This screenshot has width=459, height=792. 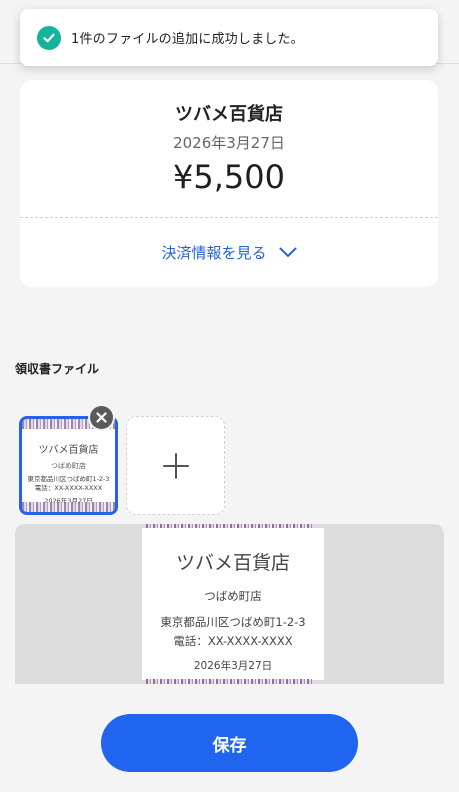 I want to click on thumbnail-address-block: 東京都品川区つばめ町1-2-3 電話：XX-XXXX-XXXX, so click(x=68, y=484).